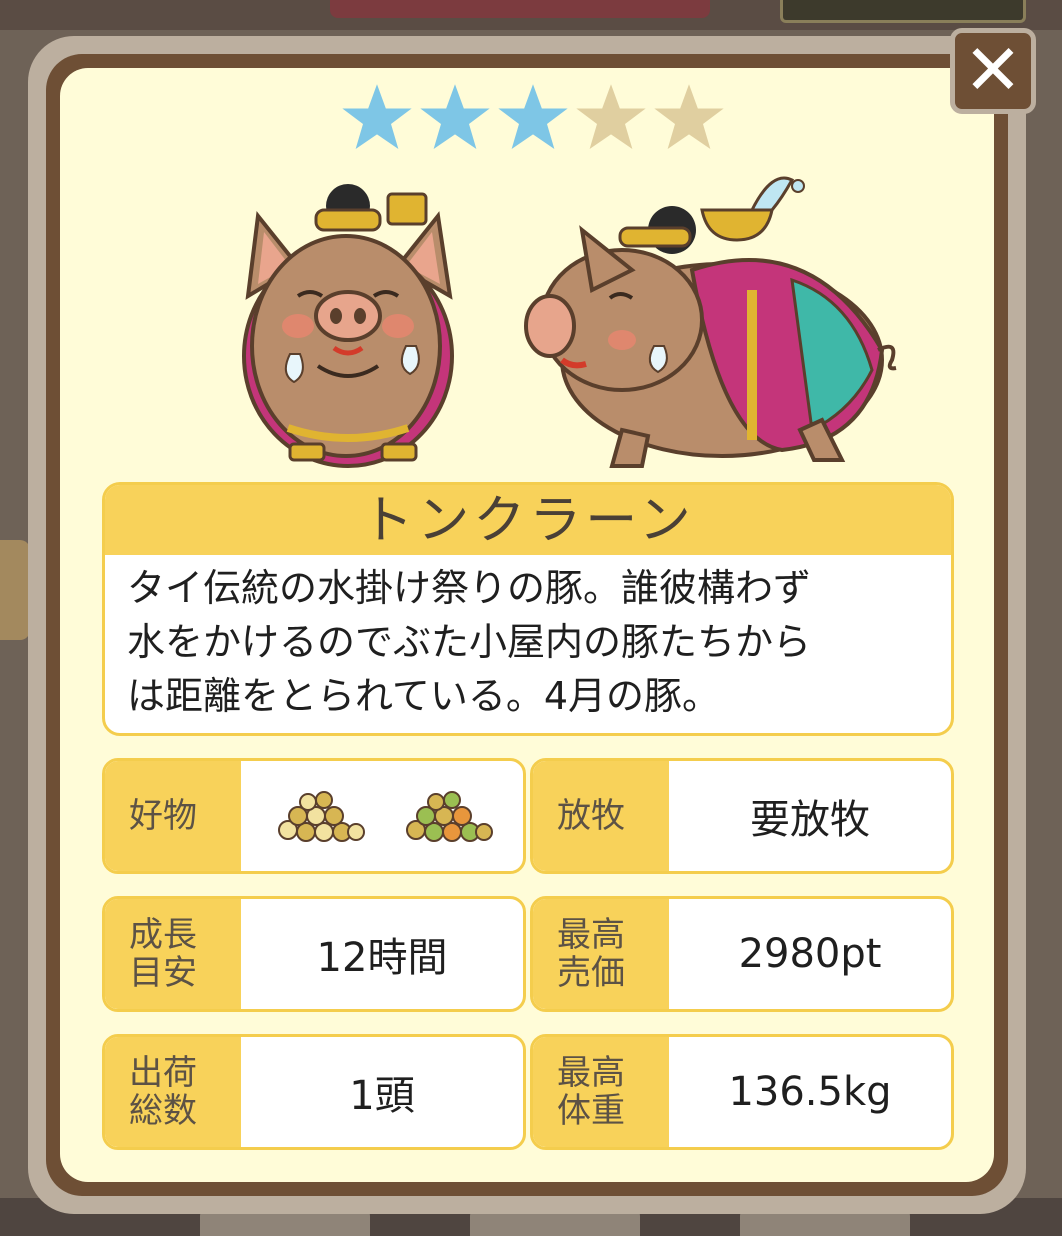 The height and width of the screenshot is (1236, 1062). I want to click on background-counter-box, so click(903, 11).